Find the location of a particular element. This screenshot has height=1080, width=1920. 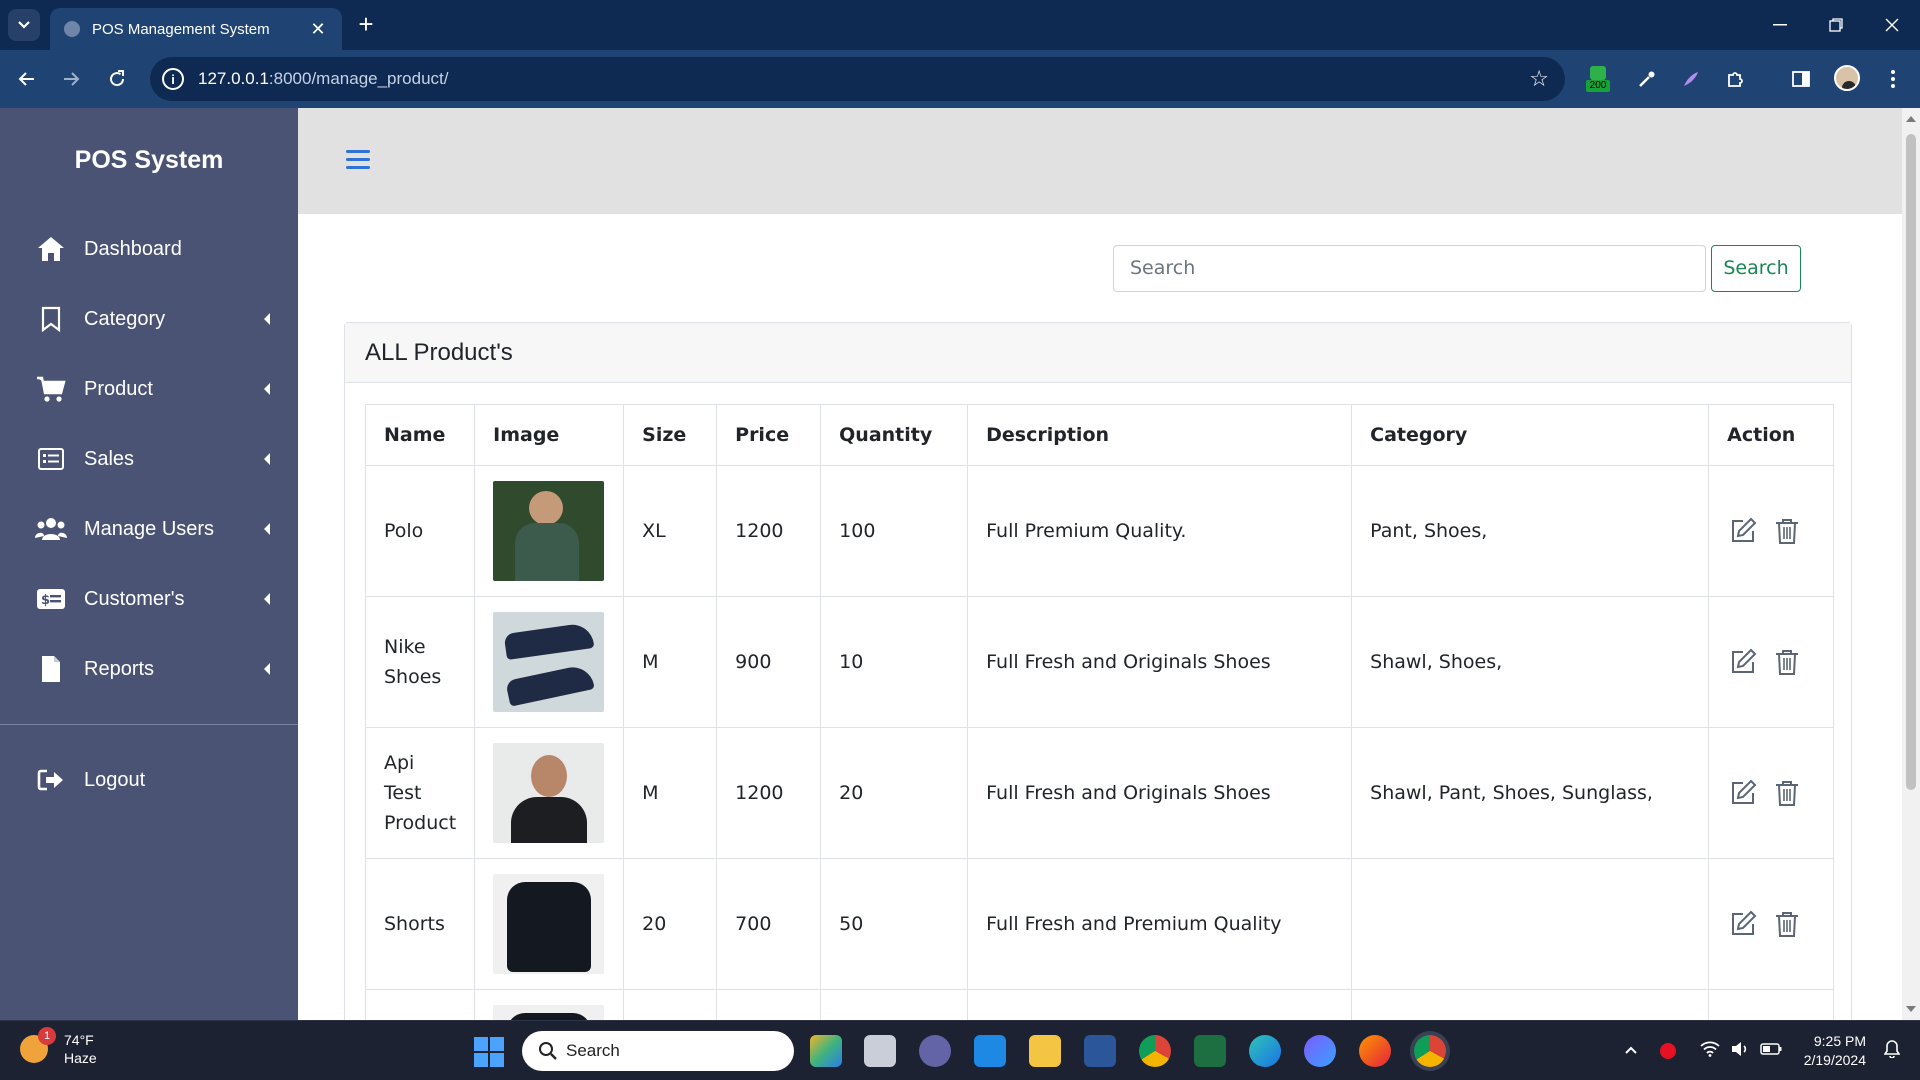

eyedropper-icon is located at coordinates (1647, 79).